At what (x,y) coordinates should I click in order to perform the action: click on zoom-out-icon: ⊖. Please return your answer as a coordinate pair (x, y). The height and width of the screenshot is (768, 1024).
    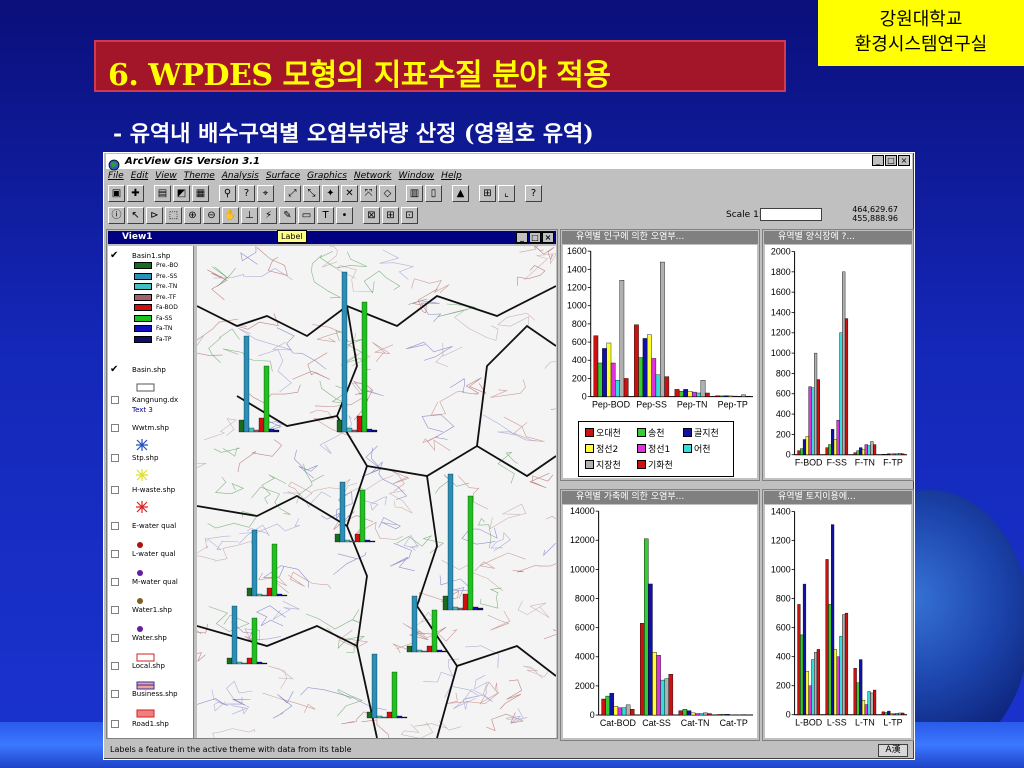
    Looking at the image, I should click on (211, 215).